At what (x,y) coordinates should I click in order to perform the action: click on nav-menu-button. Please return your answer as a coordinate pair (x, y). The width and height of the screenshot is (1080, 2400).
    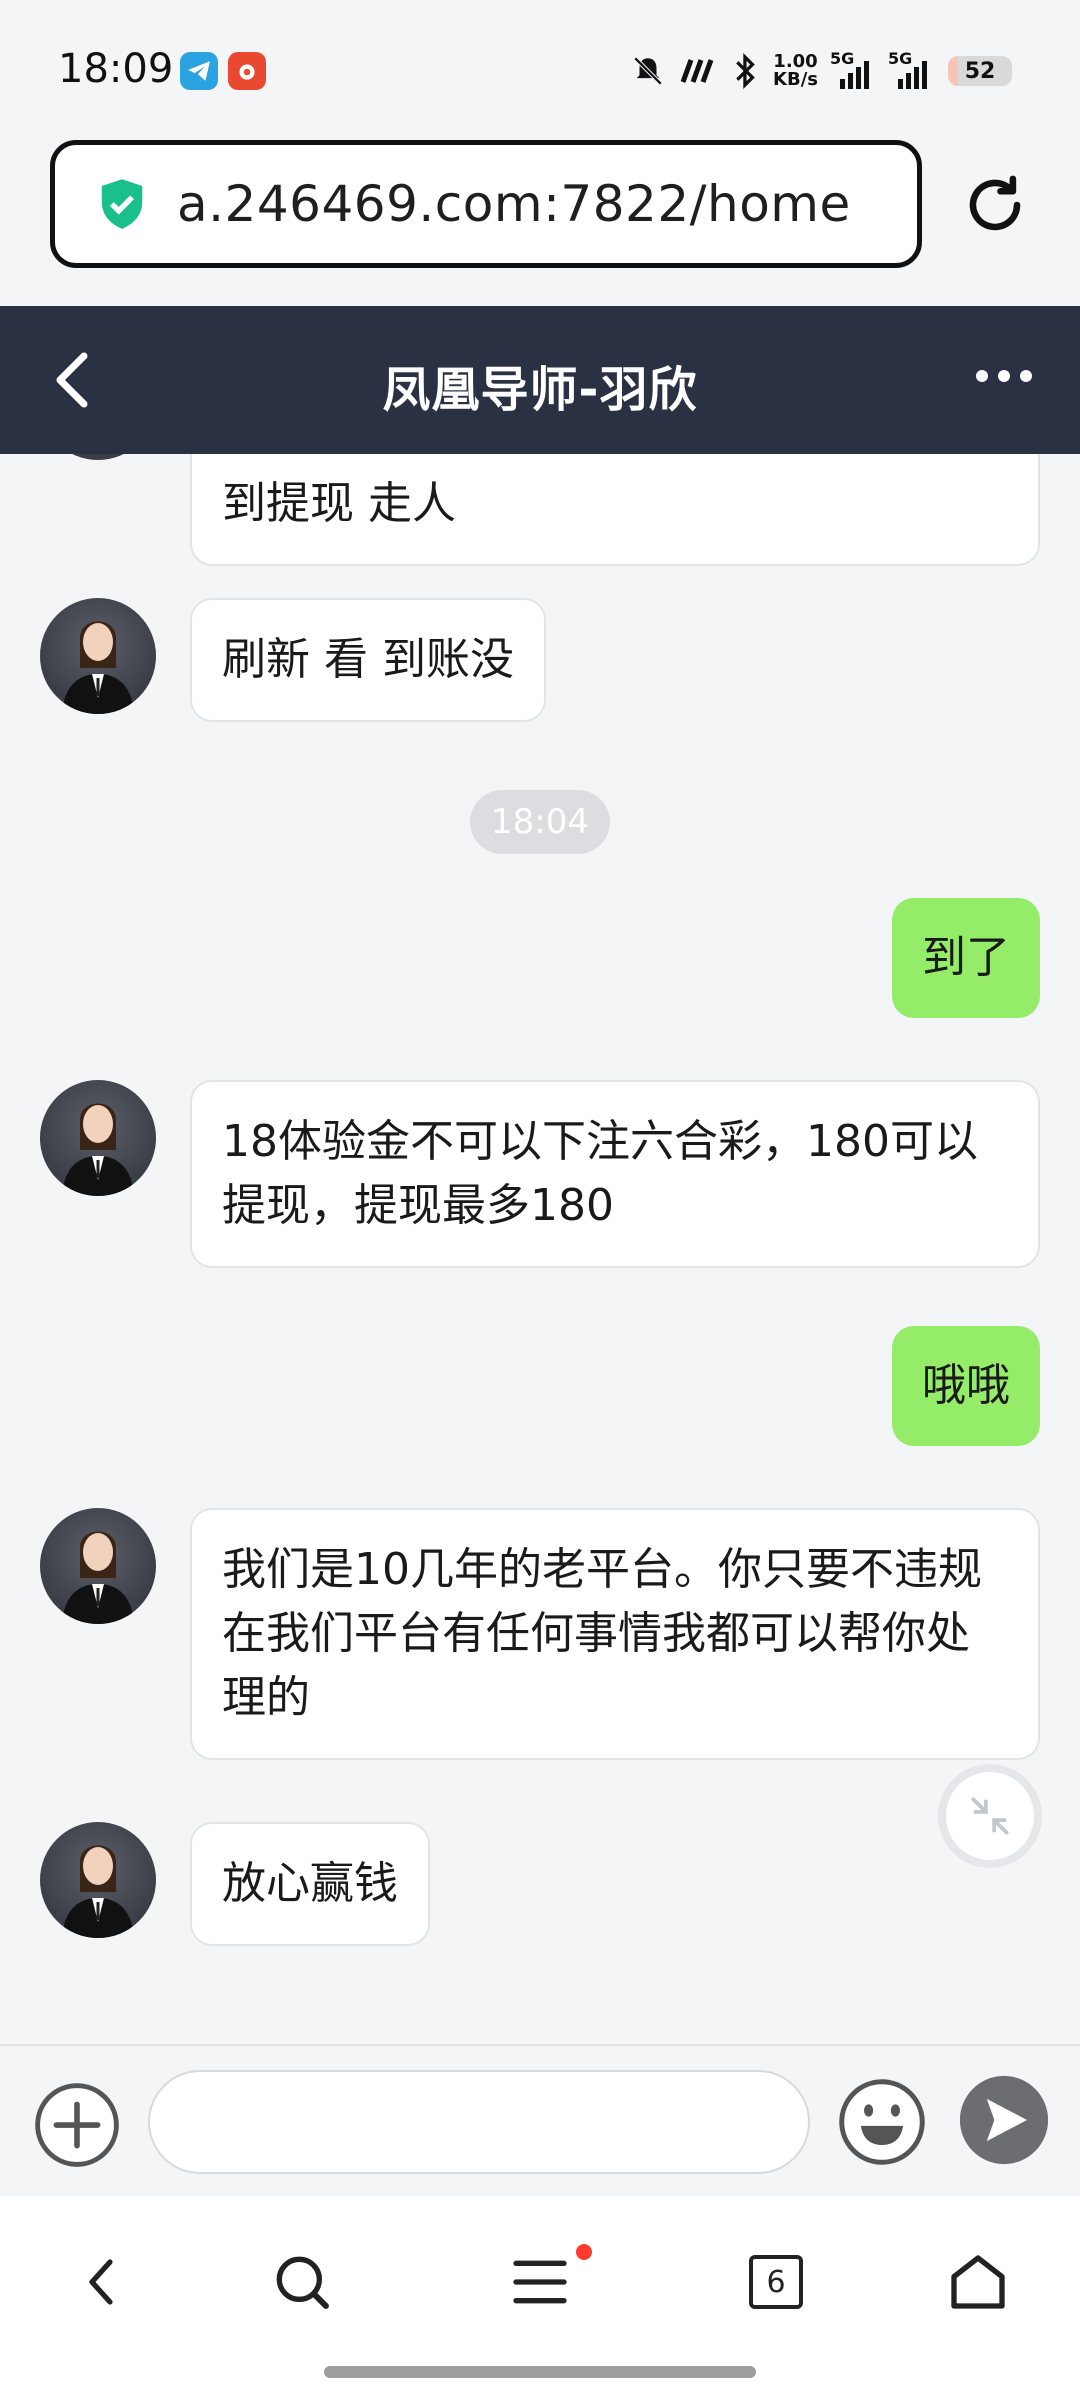
    Looking at the image, I should click on (546, 2282).